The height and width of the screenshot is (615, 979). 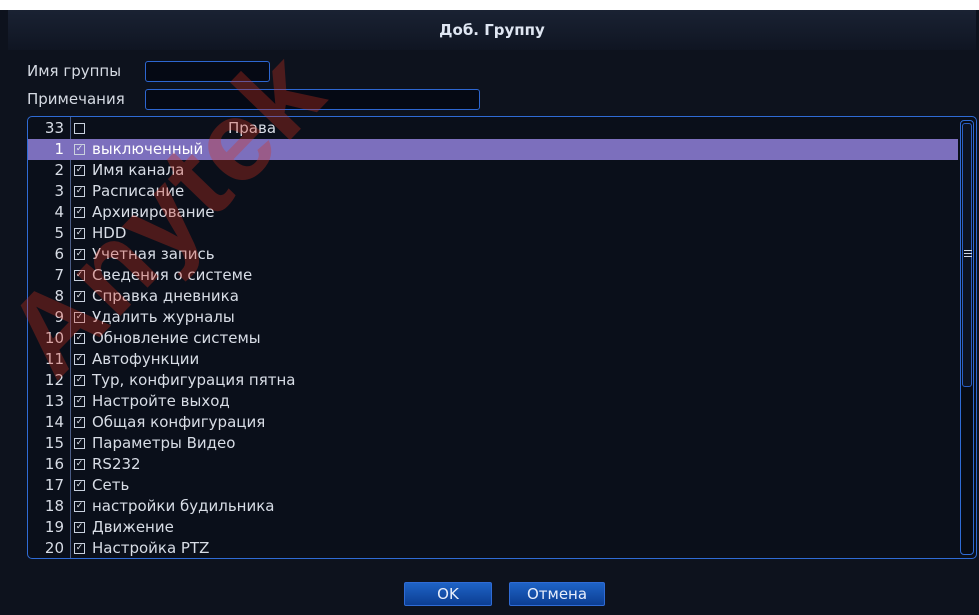 I want to click on rights-row: 1 ✓ выключенный, so click(x=493, y=149).